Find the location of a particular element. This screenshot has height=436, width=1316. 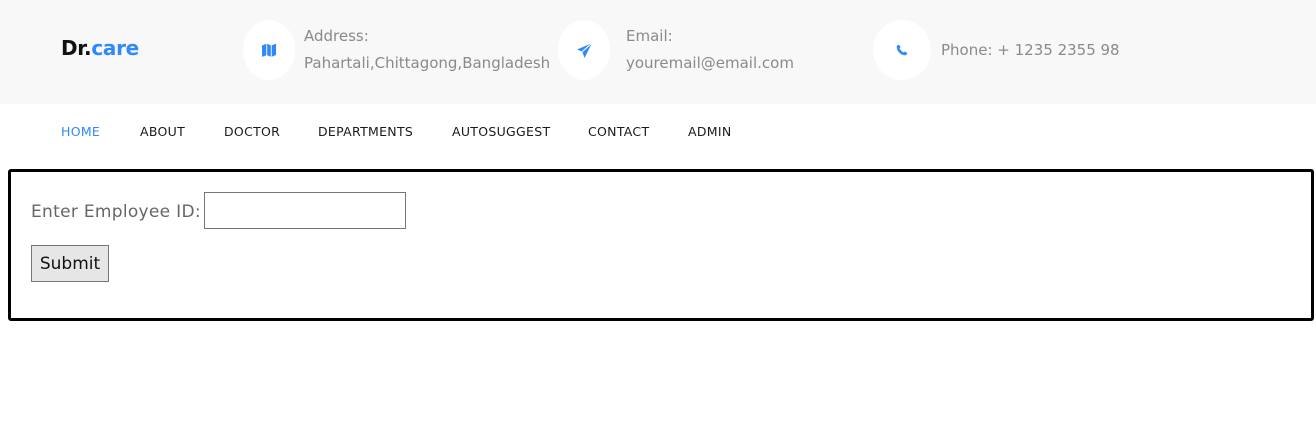

nav-item-doctor: DOCTOR is located at coordinates (252, 131).